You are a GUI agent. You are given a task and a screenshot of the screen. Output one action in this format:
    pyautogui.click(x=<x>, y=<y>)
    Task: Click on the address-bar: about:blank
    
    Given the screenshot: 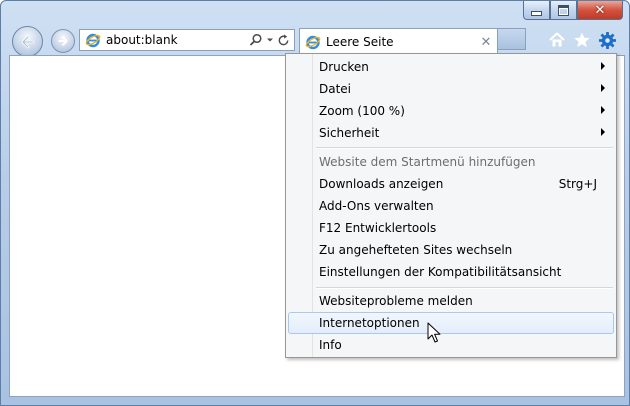 What is the action you would take?
    pyautogui.click(x=187, y=40)
    